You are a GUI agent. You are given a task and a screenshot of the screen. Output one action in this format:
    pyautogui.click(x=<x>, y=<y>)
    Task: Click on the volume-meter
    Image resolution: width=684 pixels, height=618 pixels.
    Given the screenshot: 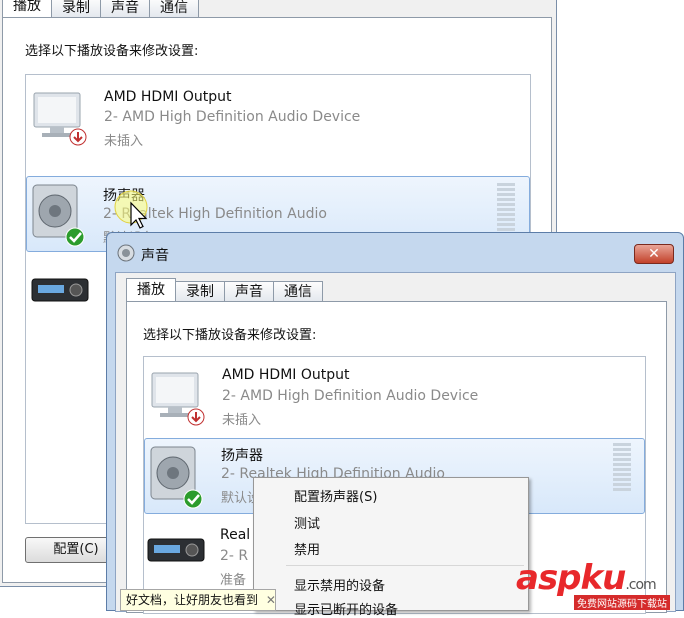 What is the action you would take?
    pyautogui.click(x=622, y=468)
    